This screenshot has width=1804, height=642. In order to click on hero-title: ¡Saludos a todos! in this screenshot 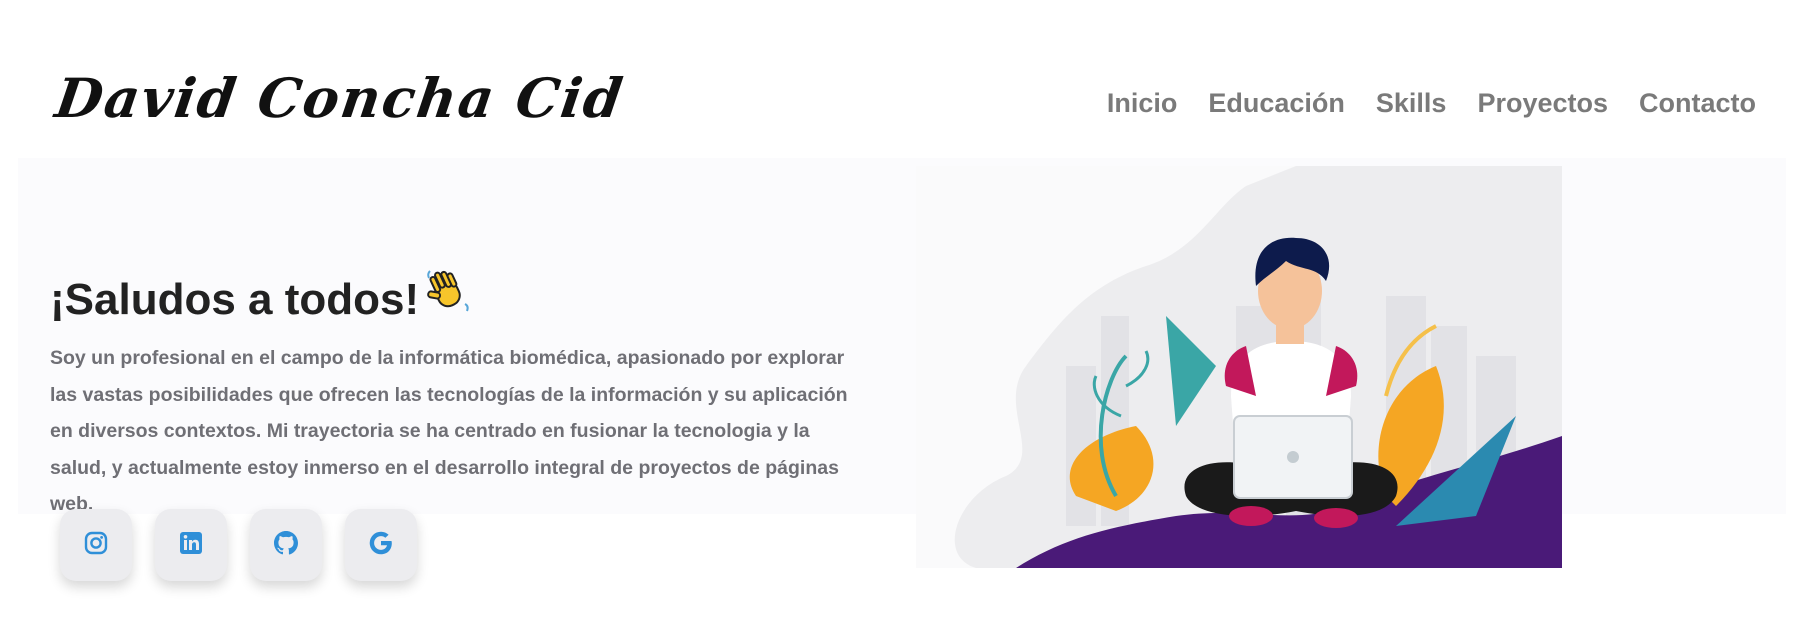, I will do `click(260, 296)`.